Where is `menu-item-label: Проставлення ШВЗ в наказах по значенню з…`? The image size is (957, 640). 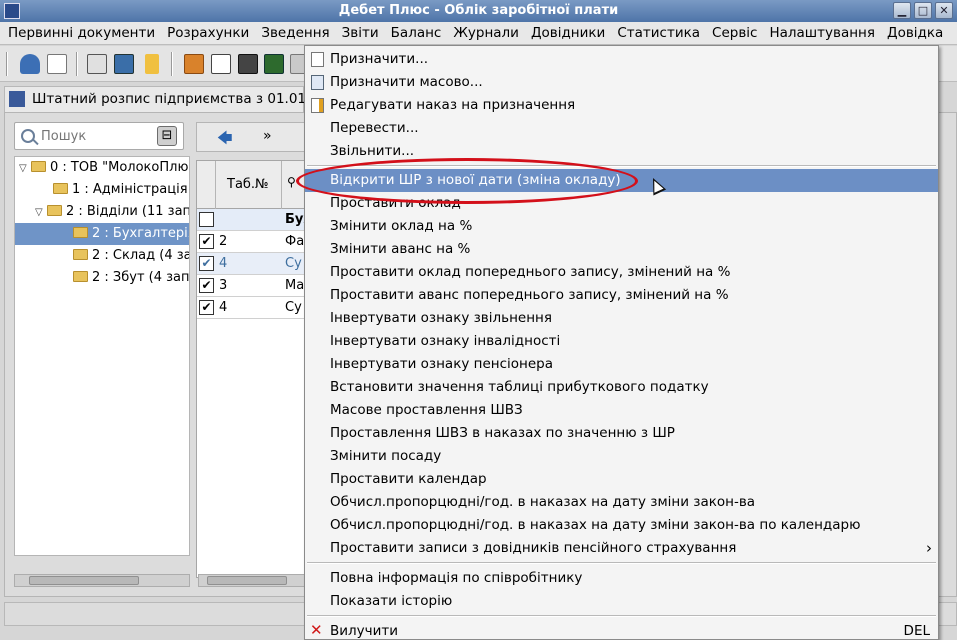 menu-item-label: Проставлення ШВЗ в наказах по значенню з… is located at coordinates (502, 433).